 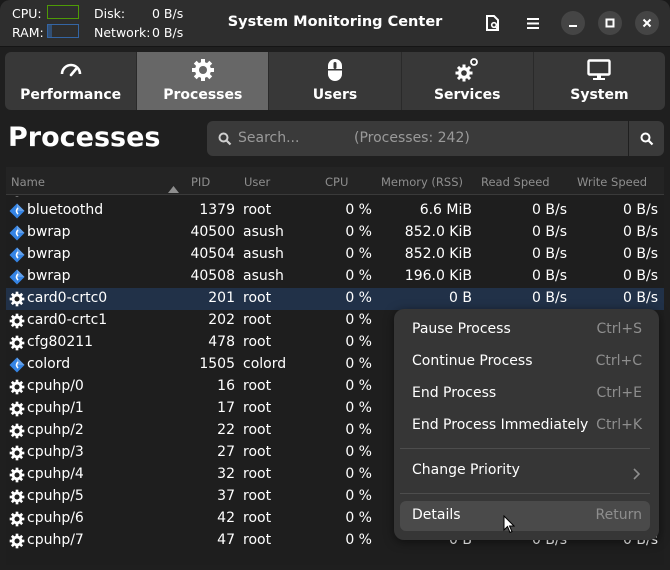 I want to click on menu-item-details: Details Return, so click(x=525, y=516).